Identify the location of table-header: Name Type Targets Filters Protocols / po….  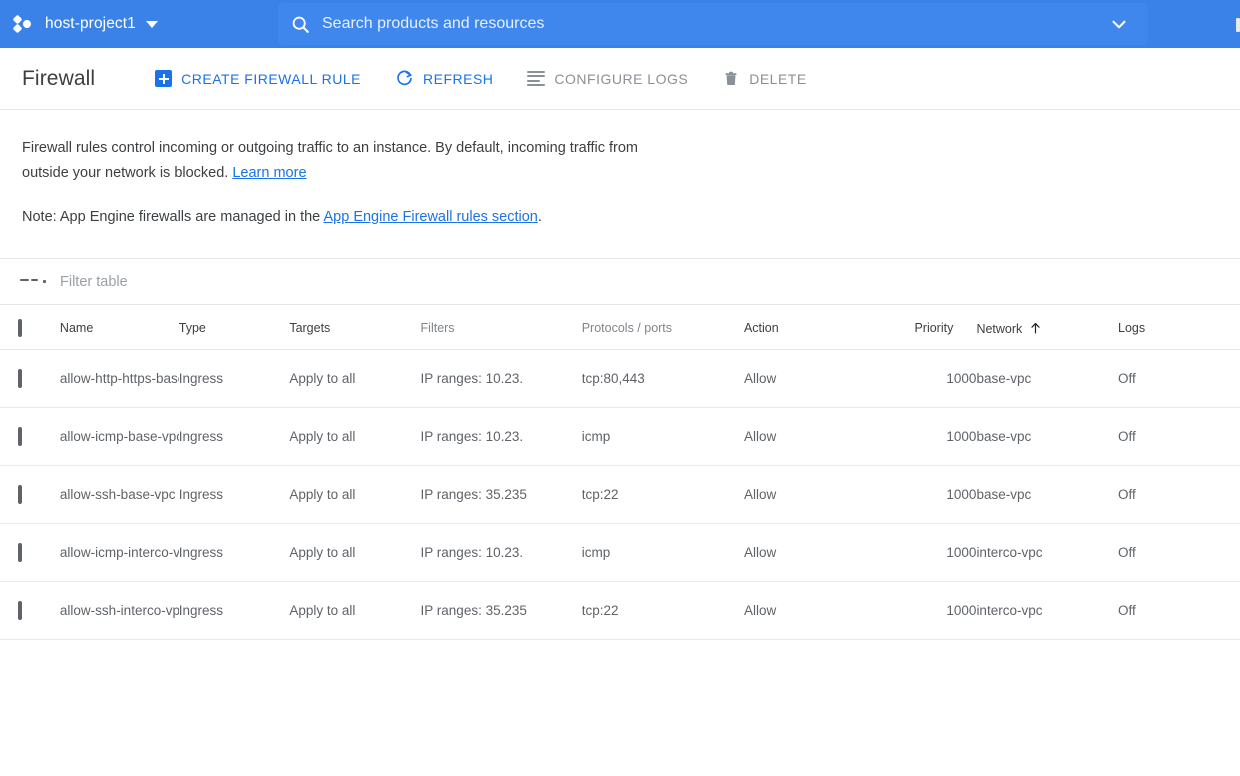
(620, 327).